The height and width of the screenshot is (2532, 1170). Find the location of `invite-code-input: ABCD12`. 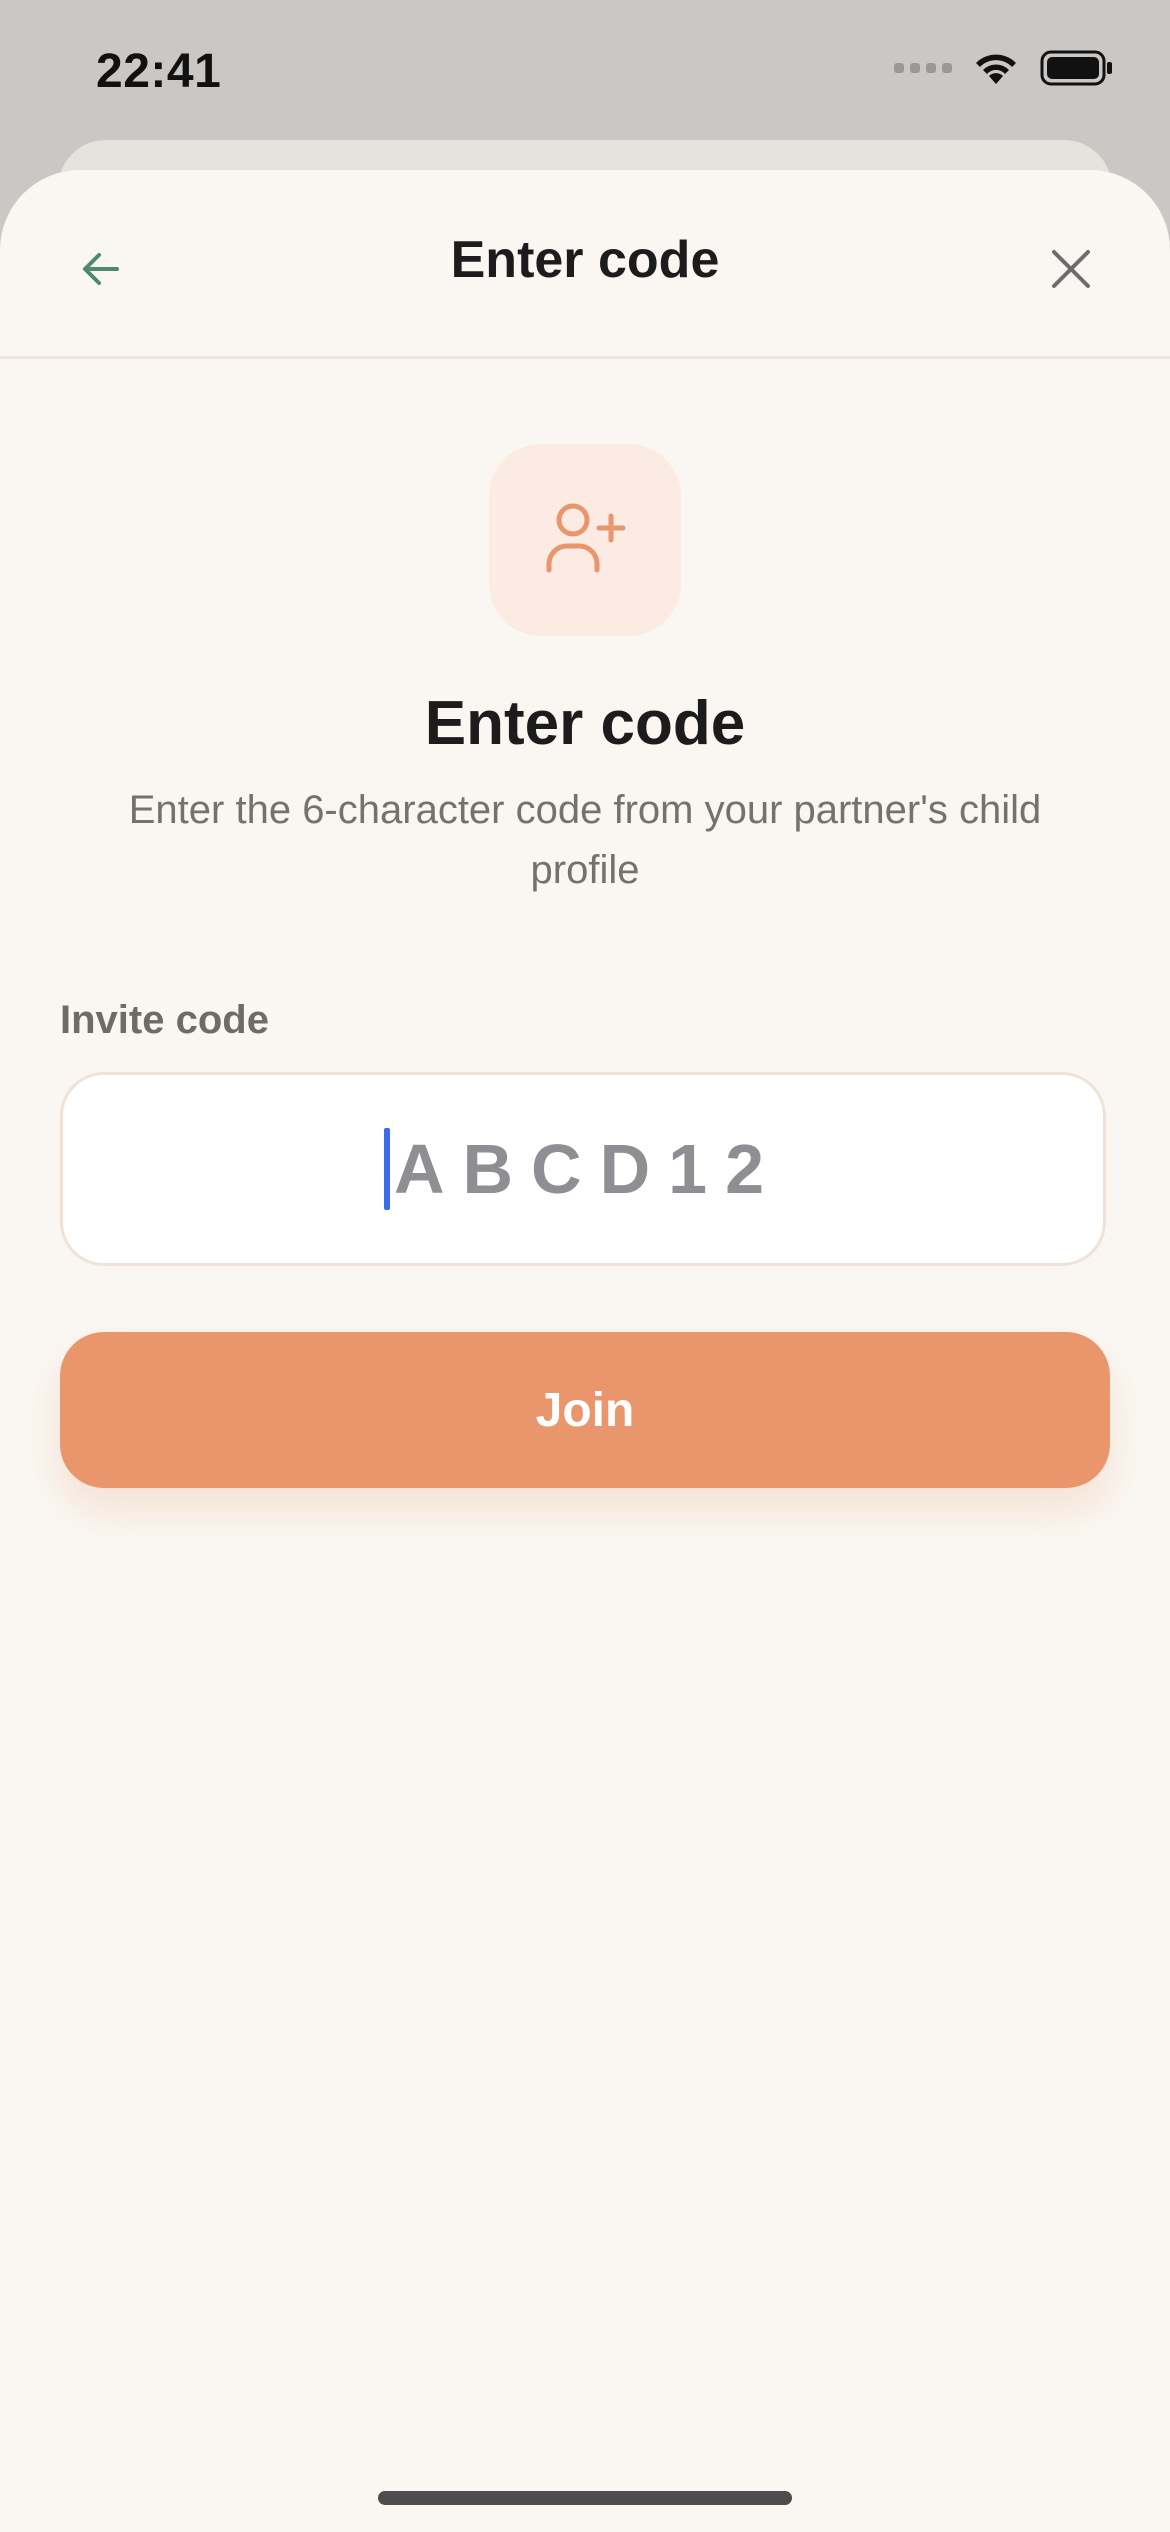

invite-code-input: ABCD12 is located at coordinates (583, 1169).